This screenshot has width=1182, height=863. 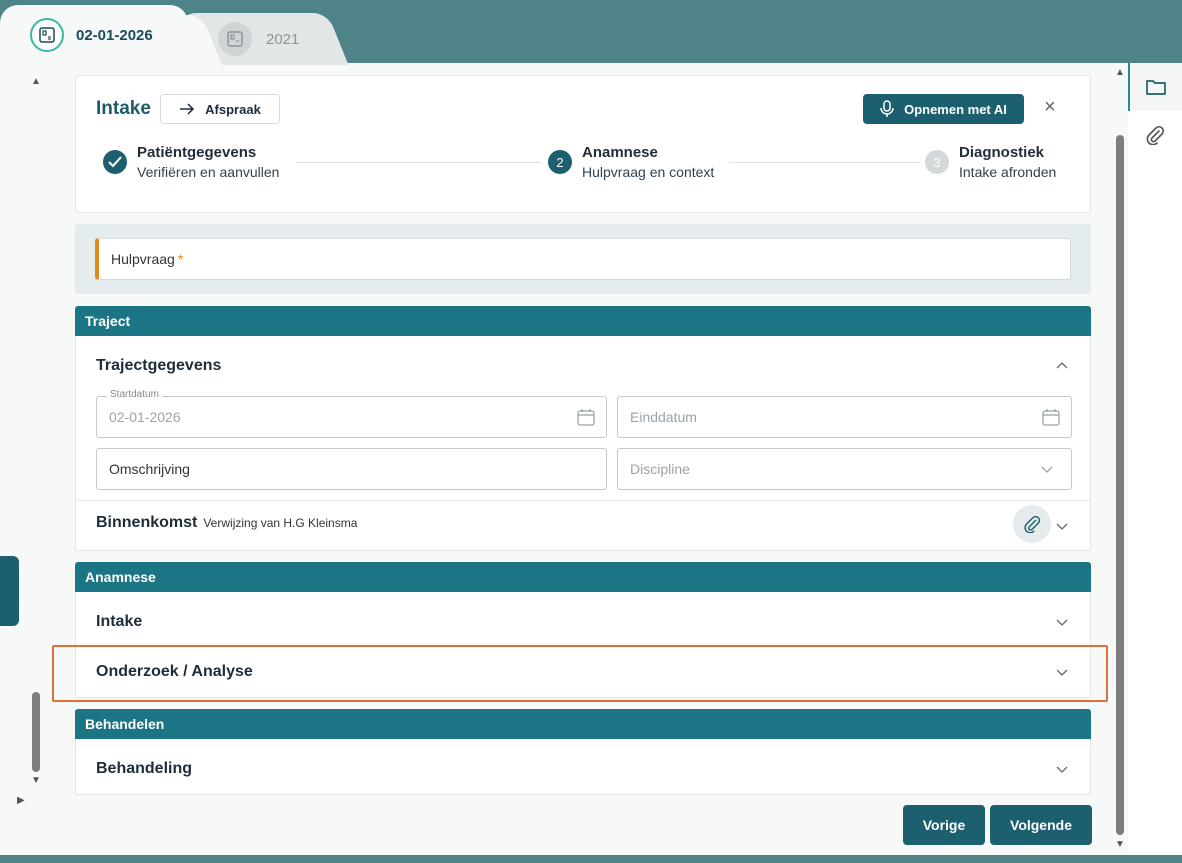 I want to click on divider, so click(x=583, y=500).